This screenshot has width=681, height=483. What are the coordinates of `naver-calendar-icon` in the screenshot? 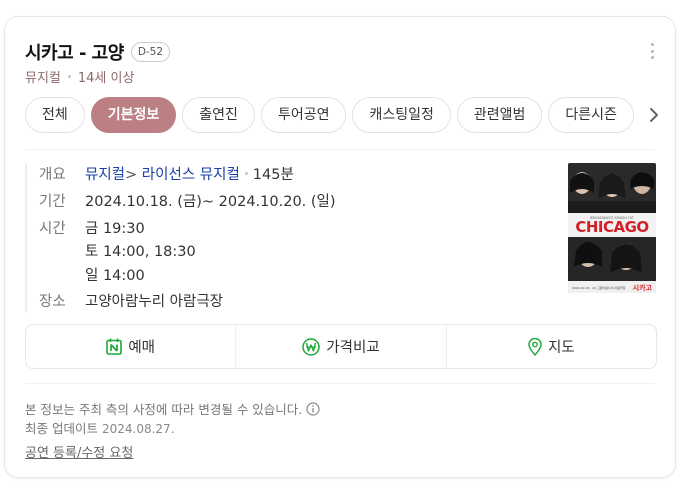 It's located at (114, 346).